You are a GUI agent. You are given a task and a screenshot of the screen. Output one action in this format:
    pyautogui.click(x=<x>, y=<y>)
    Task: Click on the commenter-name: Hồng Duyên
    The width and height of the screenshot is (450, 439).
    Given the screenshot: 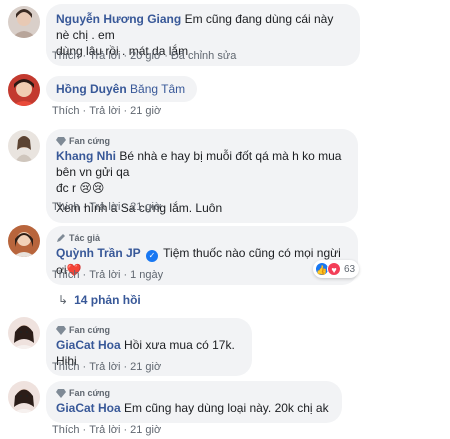 What is the action you would take?
    pyautogui.click(x=91, y=89)
    